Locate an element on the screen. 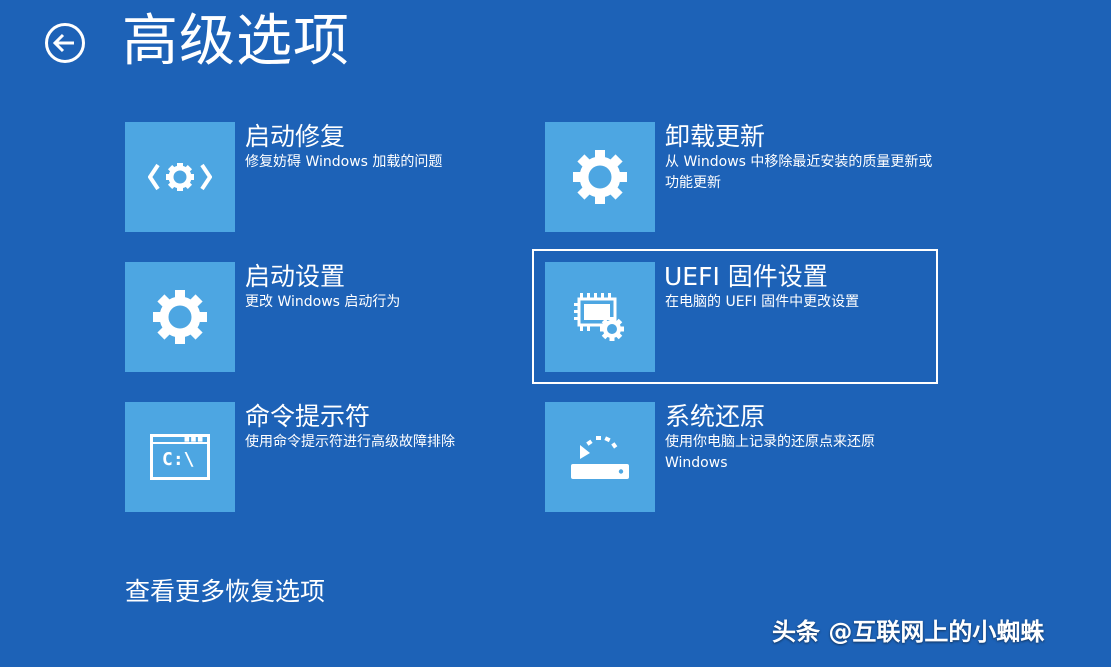 Image resolution: width=1111 pixels, height=667 pixels. back-button is located at coordinates (65, 43).